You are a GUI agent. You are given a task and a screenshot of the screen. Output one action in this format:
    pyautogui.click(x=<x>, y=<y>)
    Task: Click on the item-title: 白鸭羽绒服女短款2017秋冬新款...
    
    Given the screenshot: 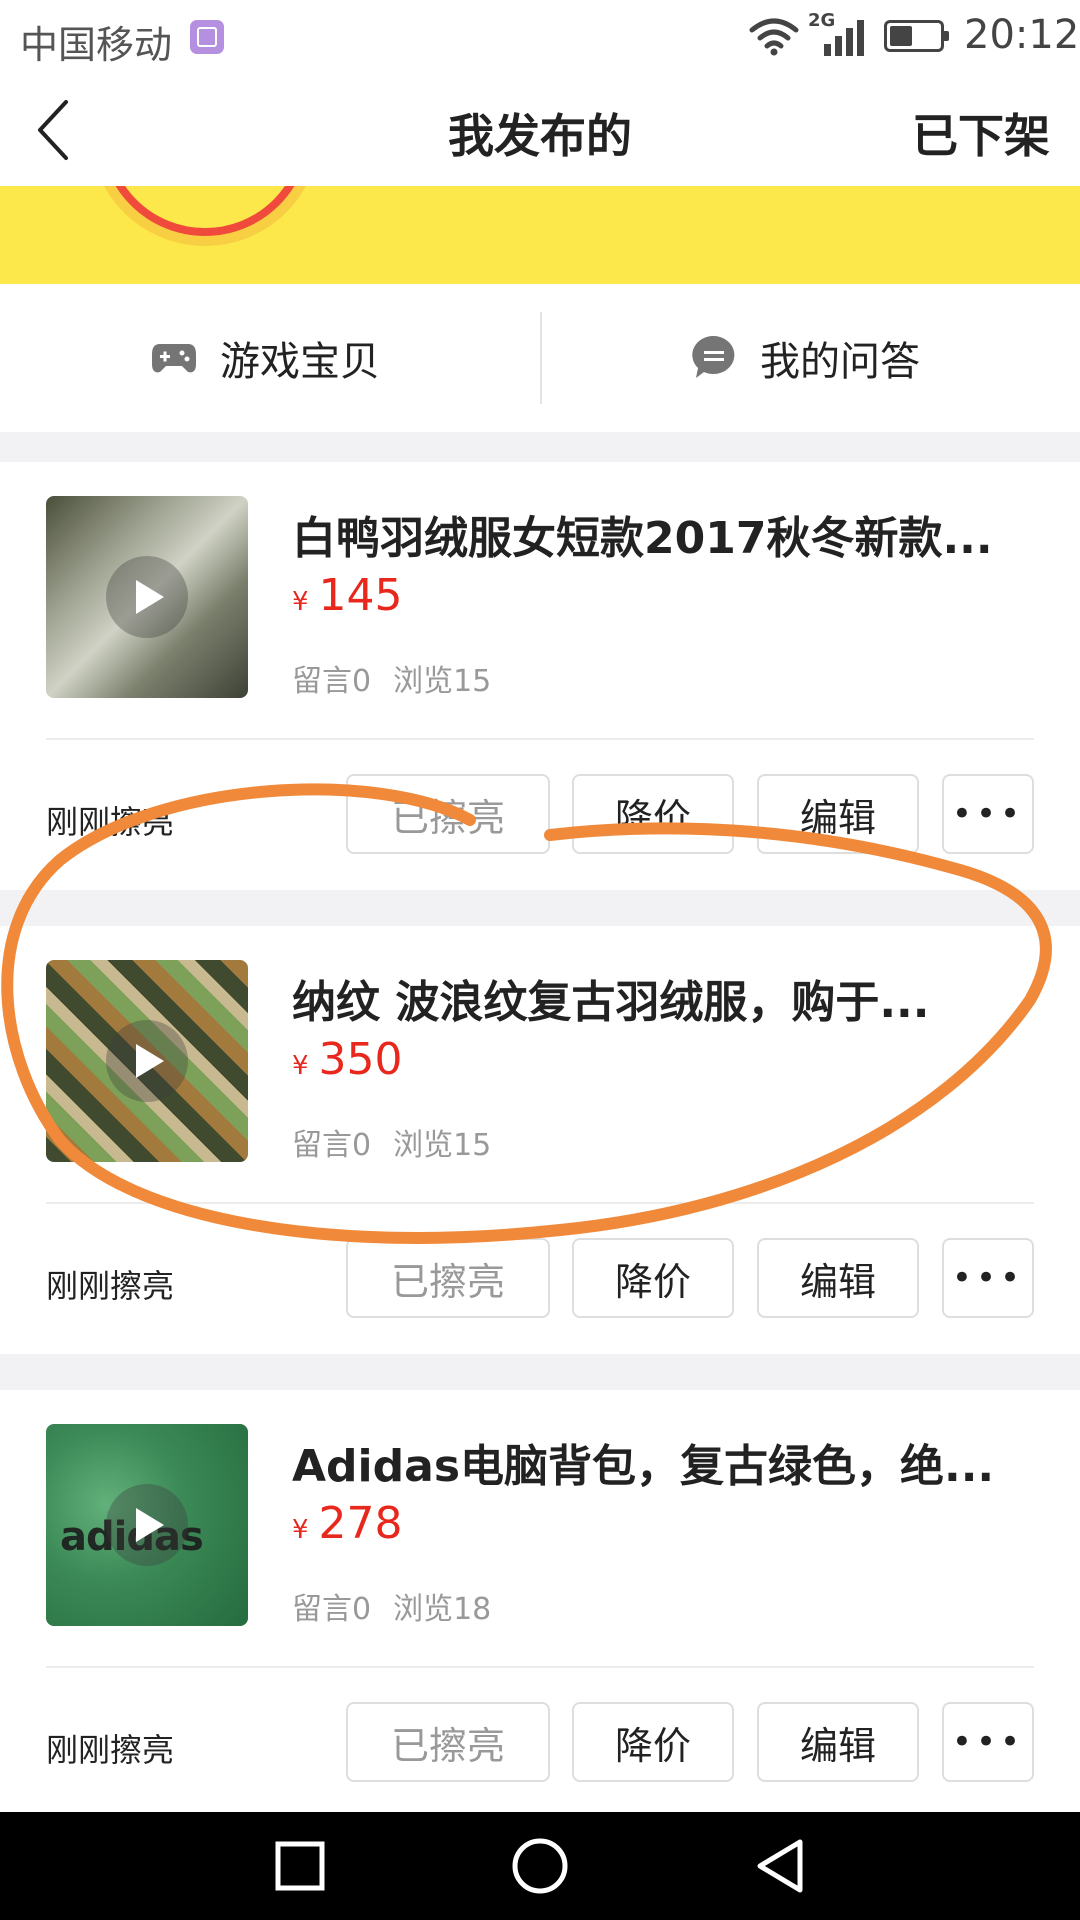 What is the action you would take?
    pyautogui.click(x=662, y=534)
    